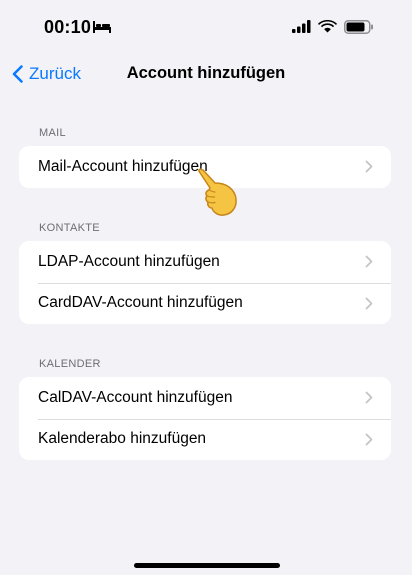  What do you see at coordinates (207, 565) in the screenshot?
I see `home-indicator` at bounding box center [207, 565].